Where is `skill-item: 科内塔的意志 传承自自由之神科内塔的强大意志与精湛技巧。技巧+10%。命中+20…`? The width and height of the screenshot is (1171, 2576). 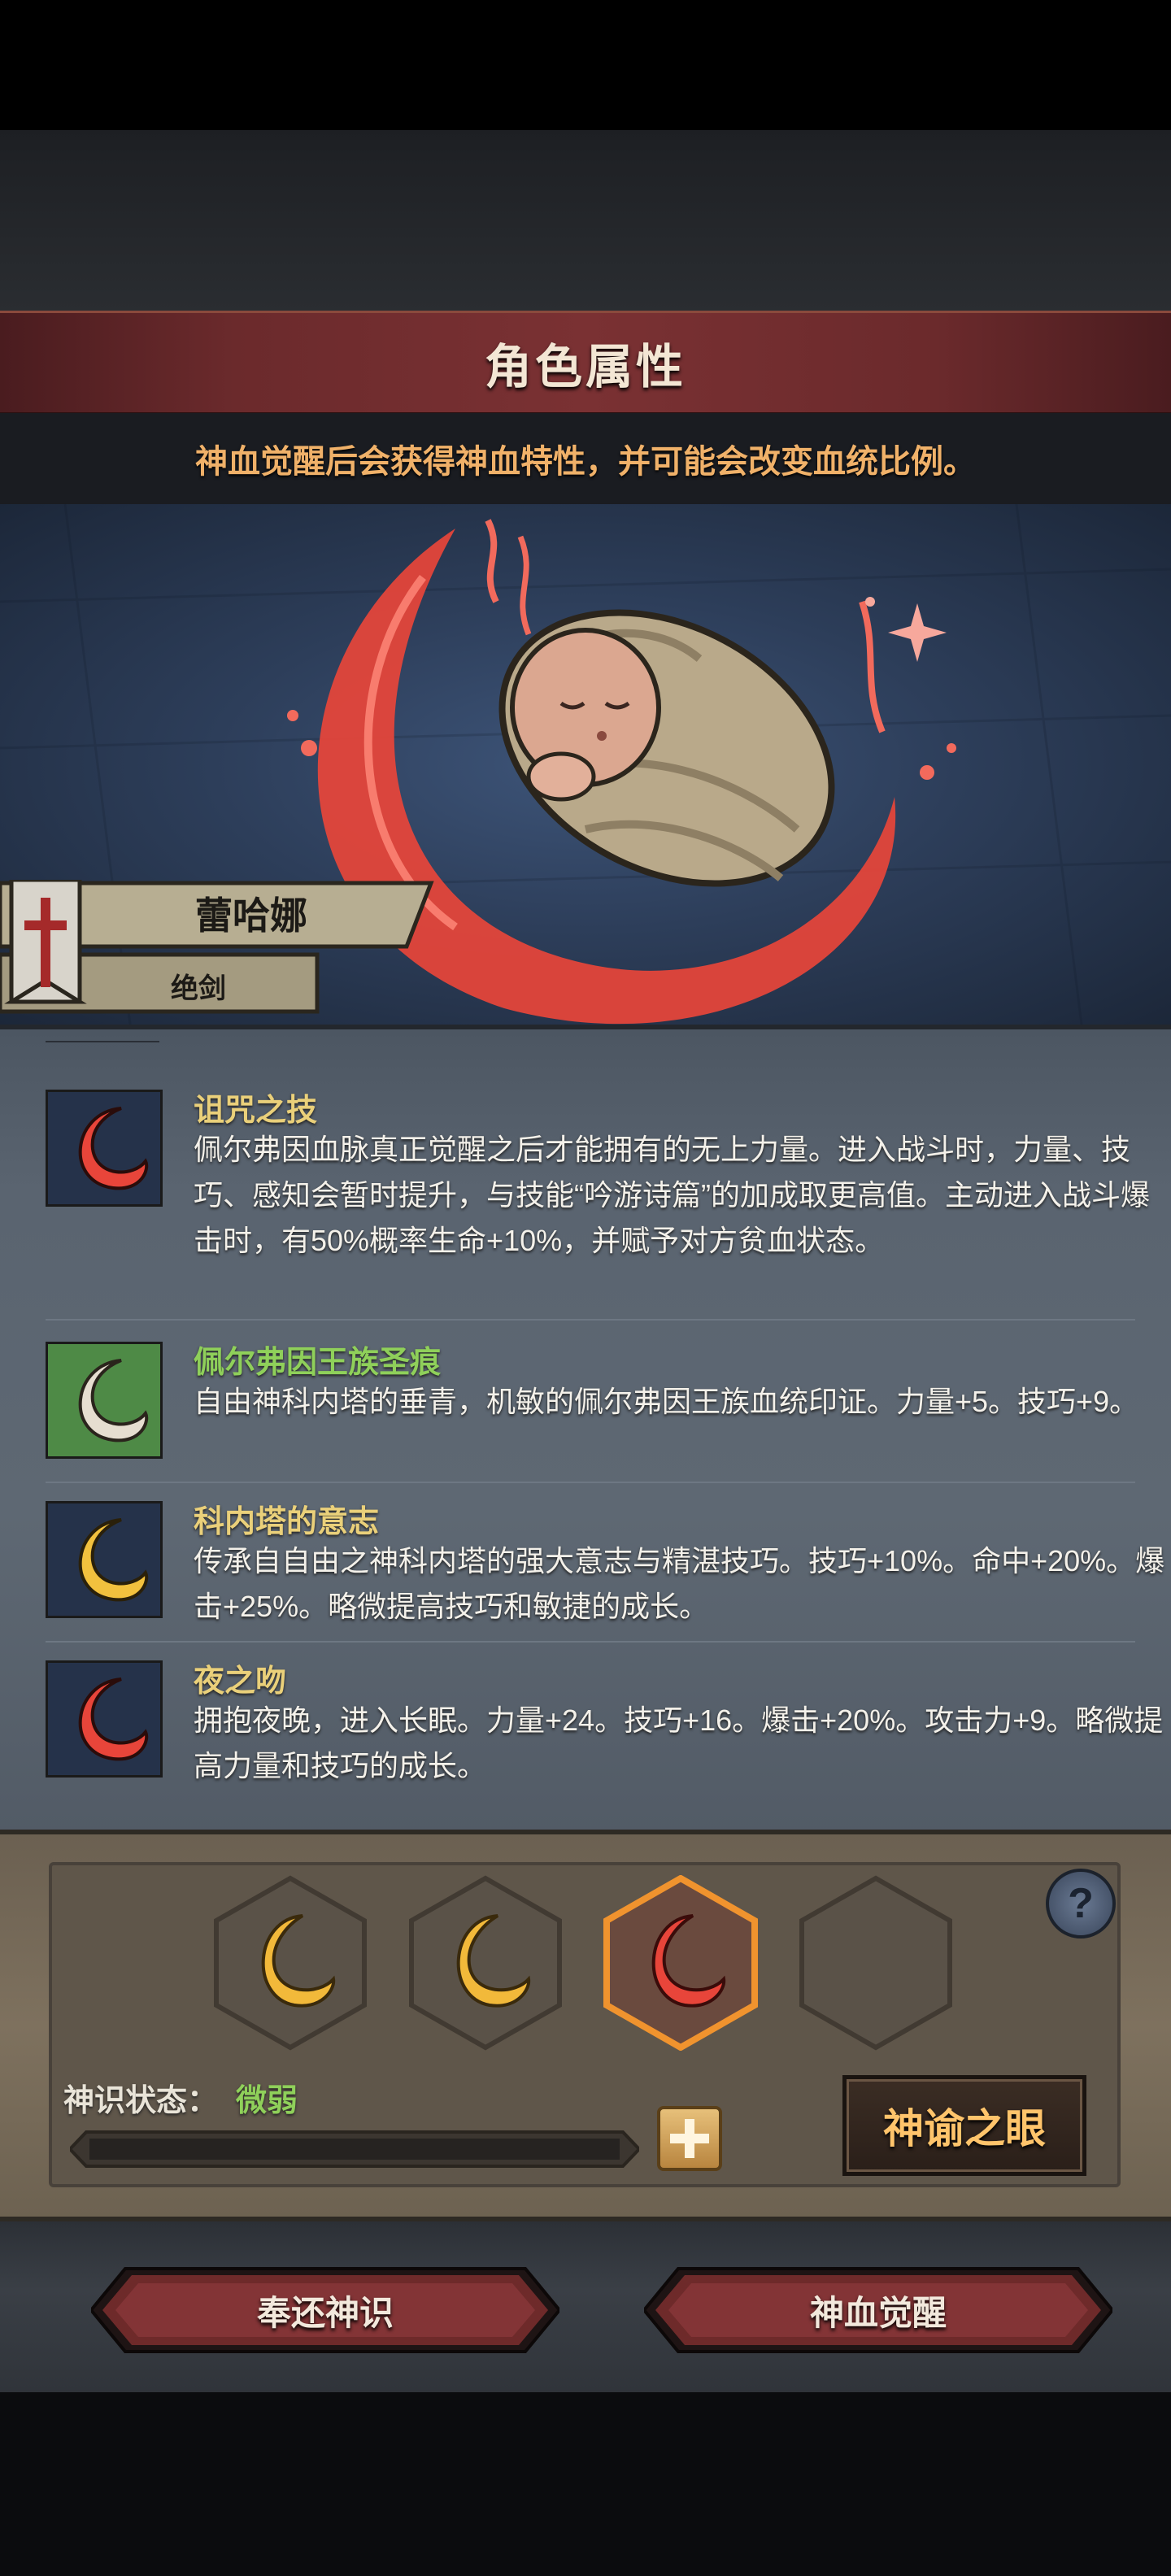 skill-item: 科内塔的意志 传承自自由之神科内塔的强大意志与精湛技巧。技巧+10%。命中+20… is located at coordinates (605, 1569).